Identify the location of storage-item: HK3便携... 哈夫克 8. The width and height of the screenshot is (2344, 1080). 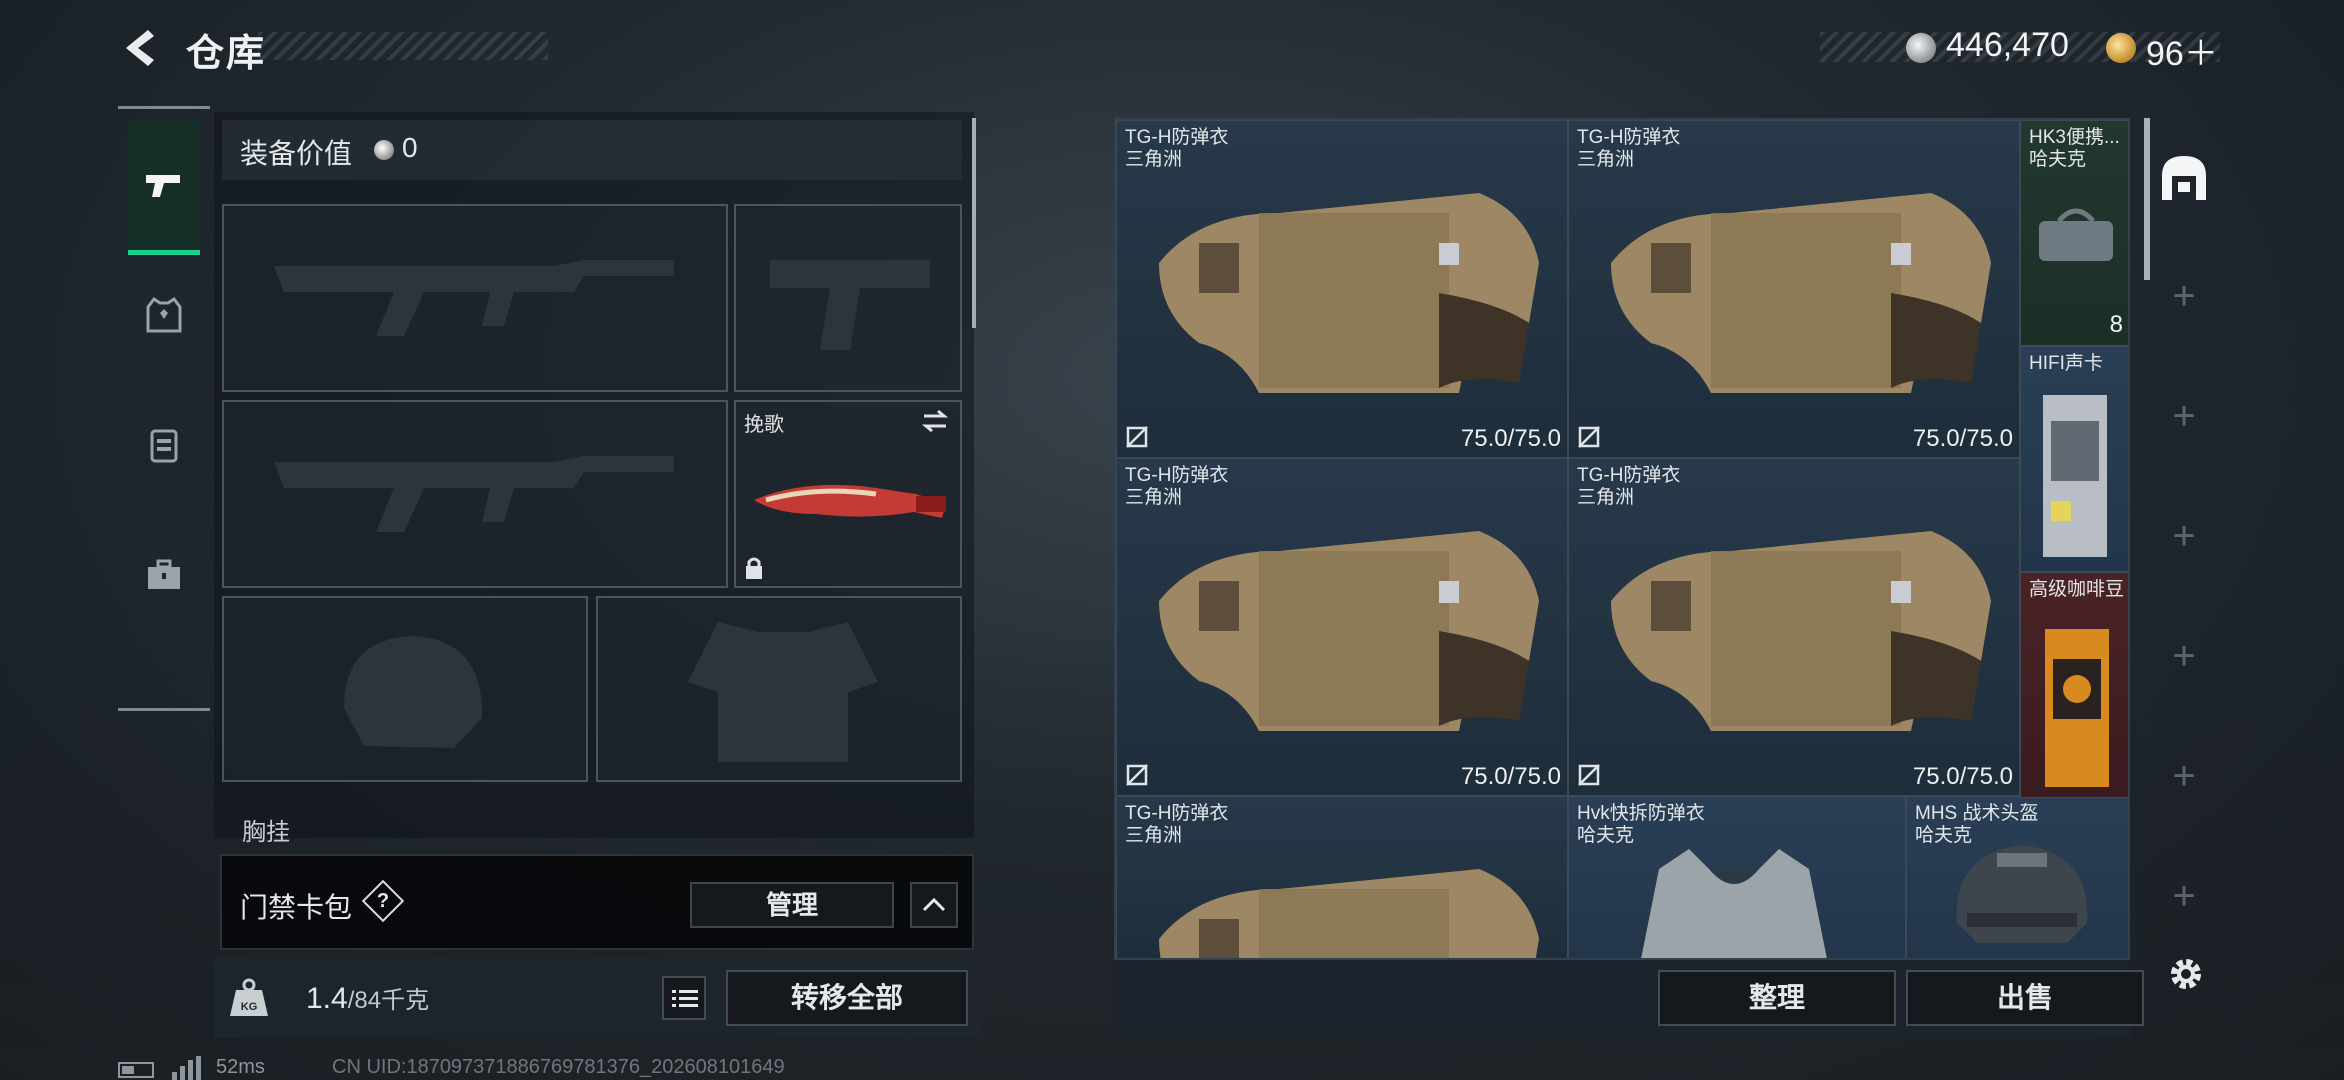
(2074, 233).